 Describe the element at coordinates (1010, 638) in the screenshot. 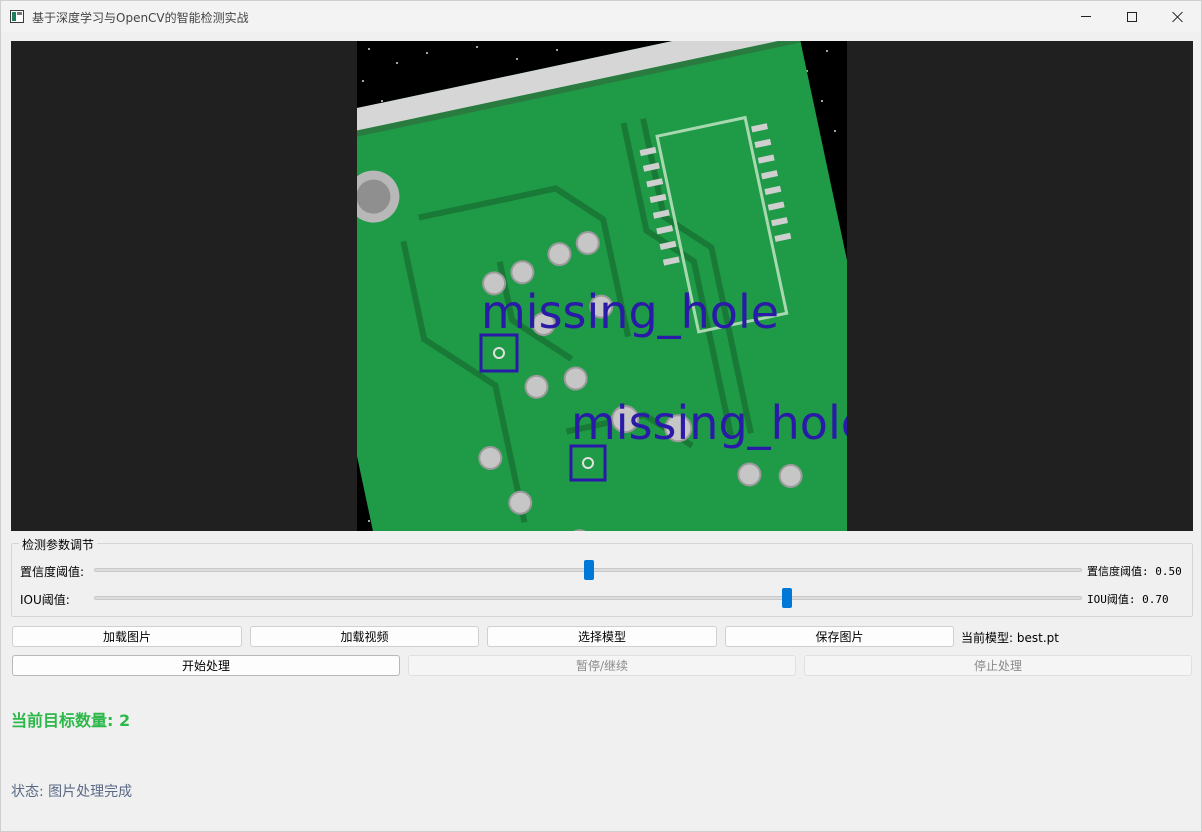

I see `current-model-label: 当前模型: best.pt` at that location.